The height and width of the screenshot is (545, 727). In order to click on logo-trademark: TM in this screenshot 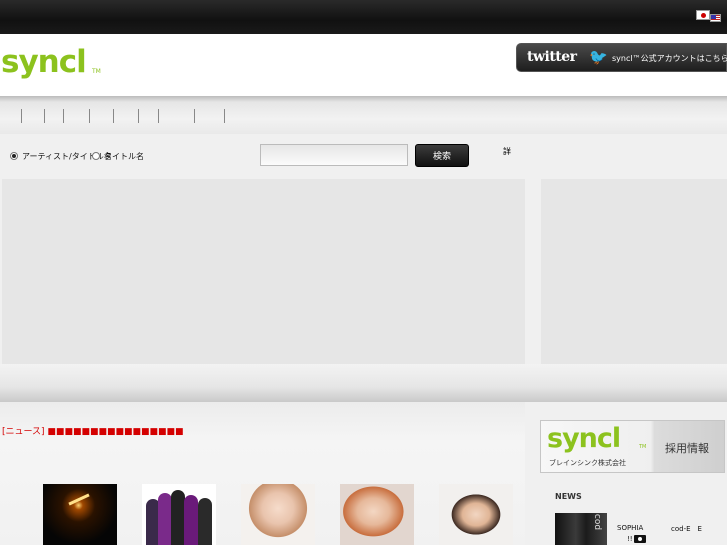, I will do `click(96, 71)`.